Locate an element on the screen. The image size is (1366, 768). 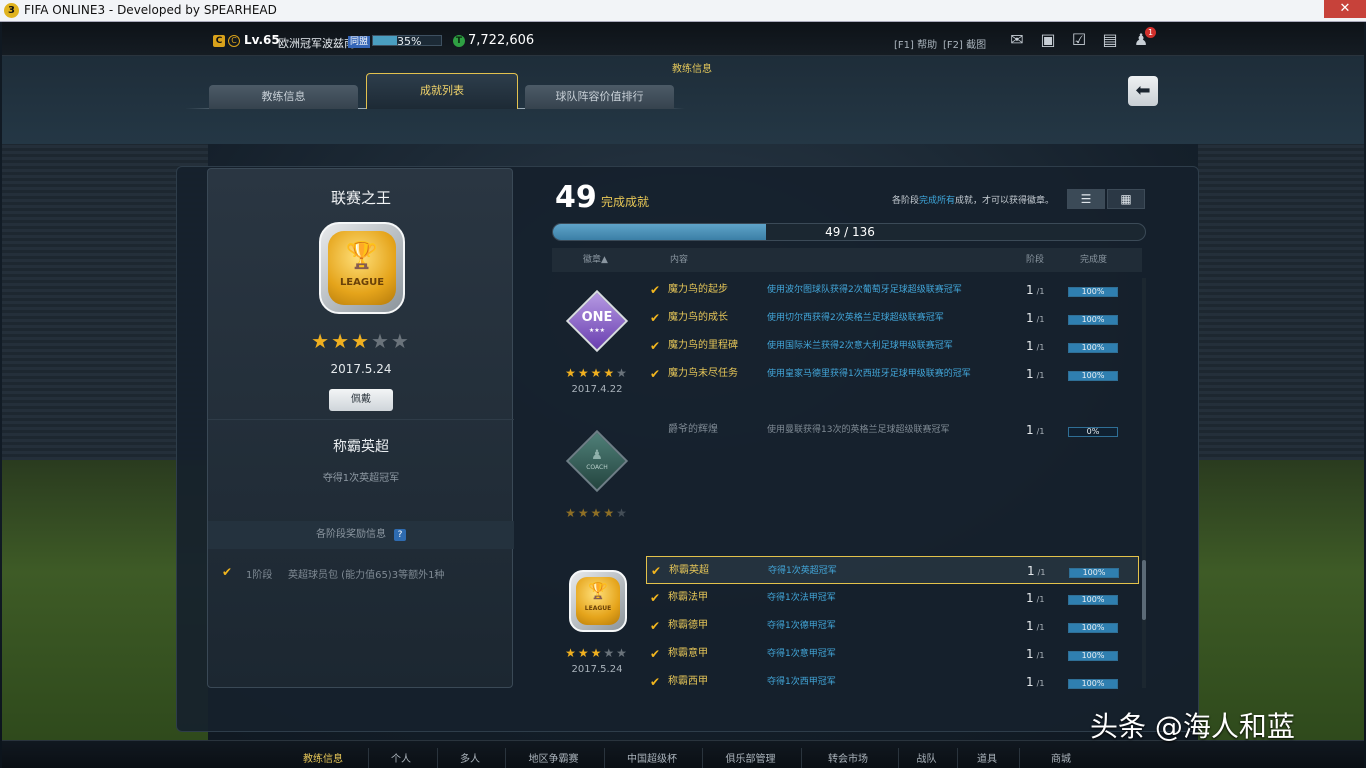
achievement-row: ✔ 称霸意甲 夺得1次意甲冠军 1/1 100% is located at coordinates (892, 654).